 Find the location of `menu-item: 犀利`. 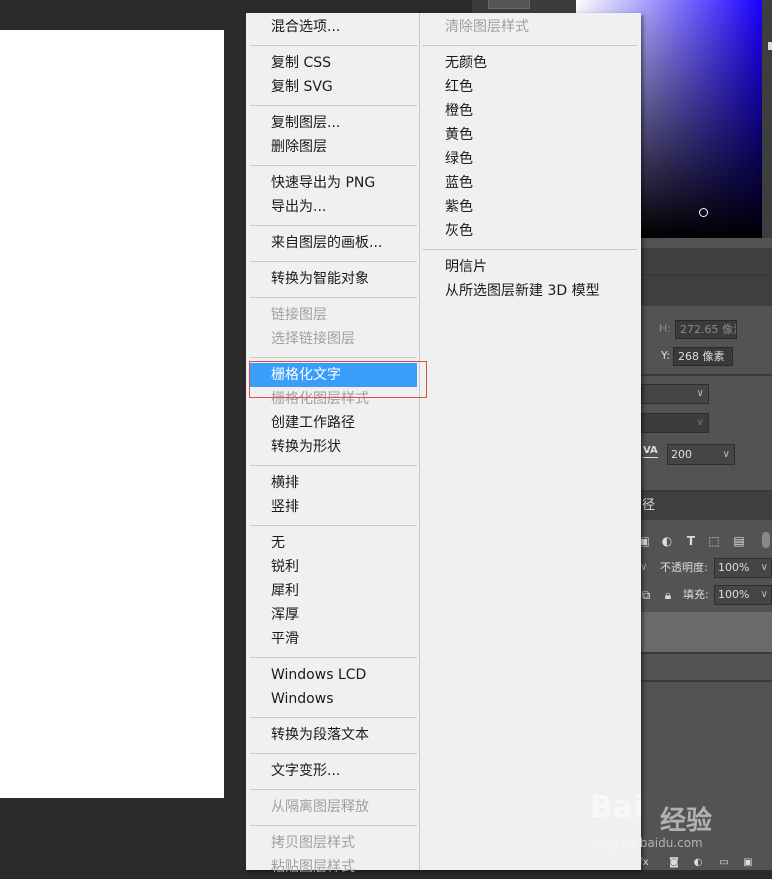

menu-item: 犀利 is located at coordinates (285, 591).